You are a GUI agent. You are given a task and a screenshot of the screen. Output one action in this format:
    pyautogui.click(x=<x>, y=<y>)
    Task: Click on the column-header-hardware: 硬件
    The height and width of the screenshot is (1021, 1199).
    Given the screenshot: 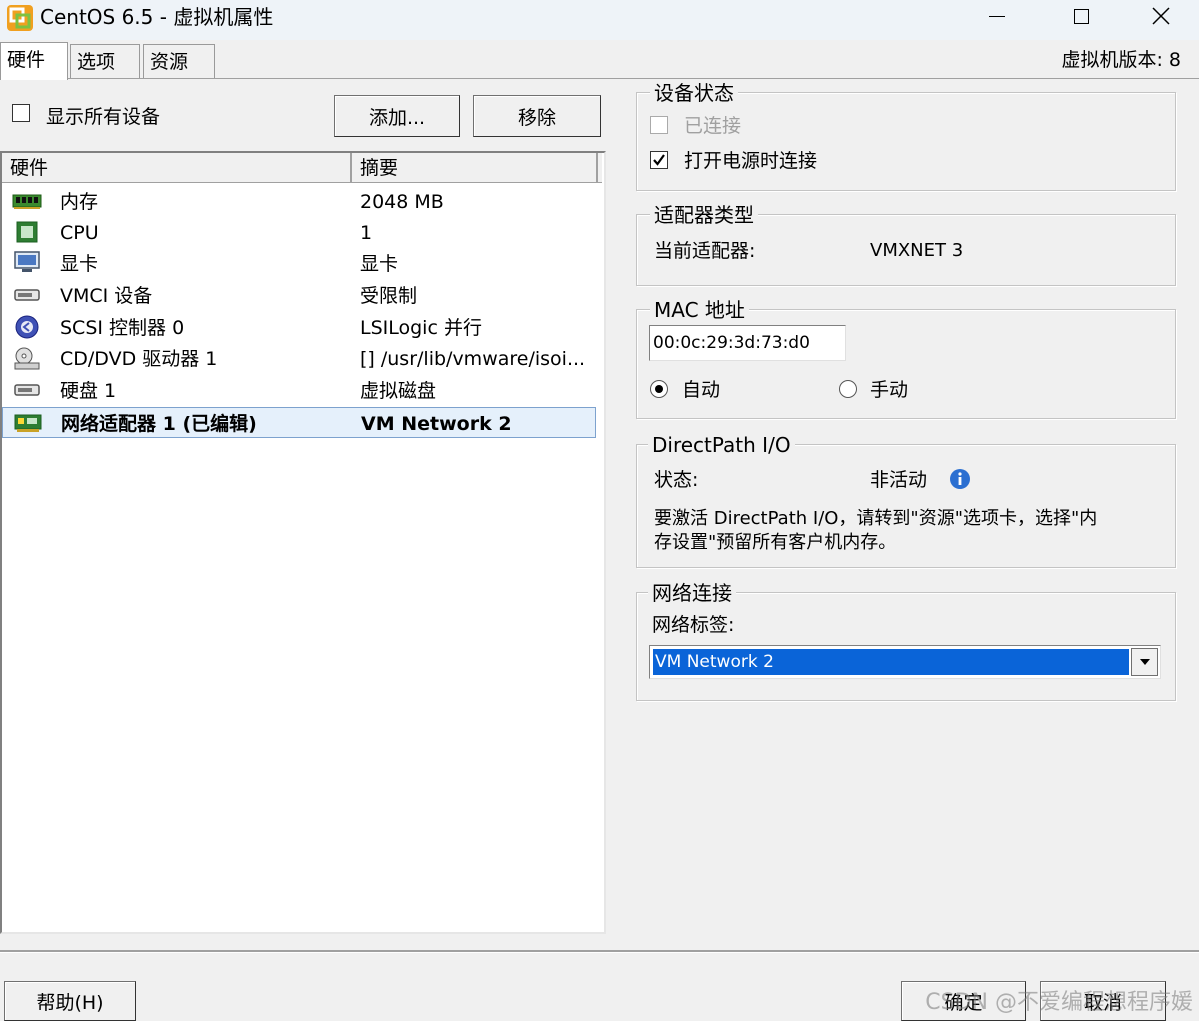 What is the action you would take?
    pyautogui.click(x=177, y=168)
    